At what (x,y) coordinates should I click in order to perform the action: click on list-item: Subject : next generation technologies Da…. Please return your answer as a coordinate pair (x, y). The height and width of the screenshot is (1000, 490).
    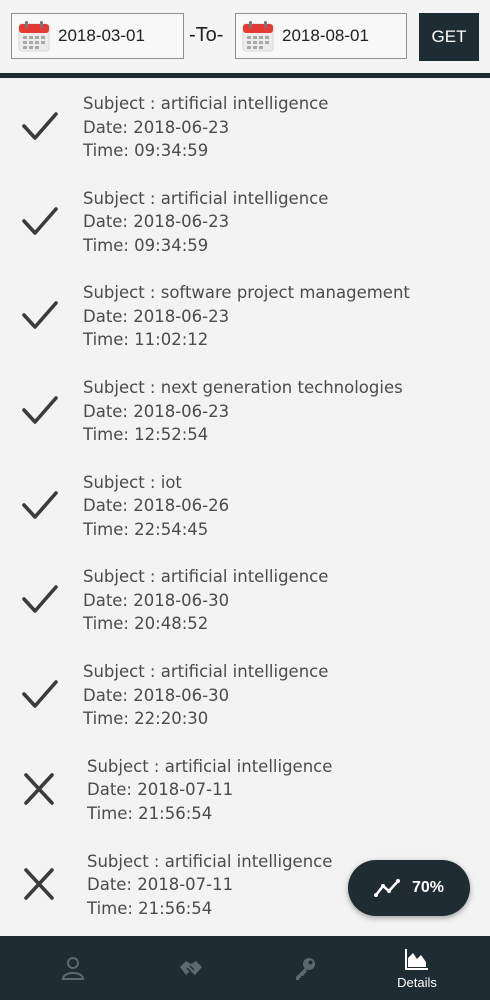
    Looking at the image, I should click on (245, 409).